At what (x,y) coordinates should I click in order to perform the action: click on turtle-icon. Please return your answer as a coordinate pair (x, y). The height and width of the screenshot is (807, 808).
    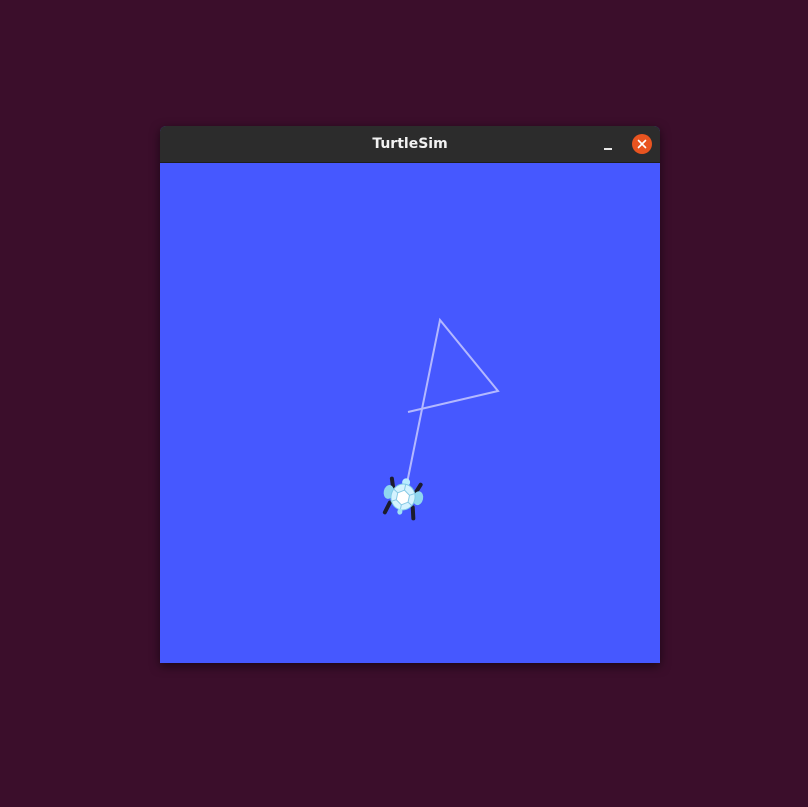
    Looking at the image, I should click on (403, 498).